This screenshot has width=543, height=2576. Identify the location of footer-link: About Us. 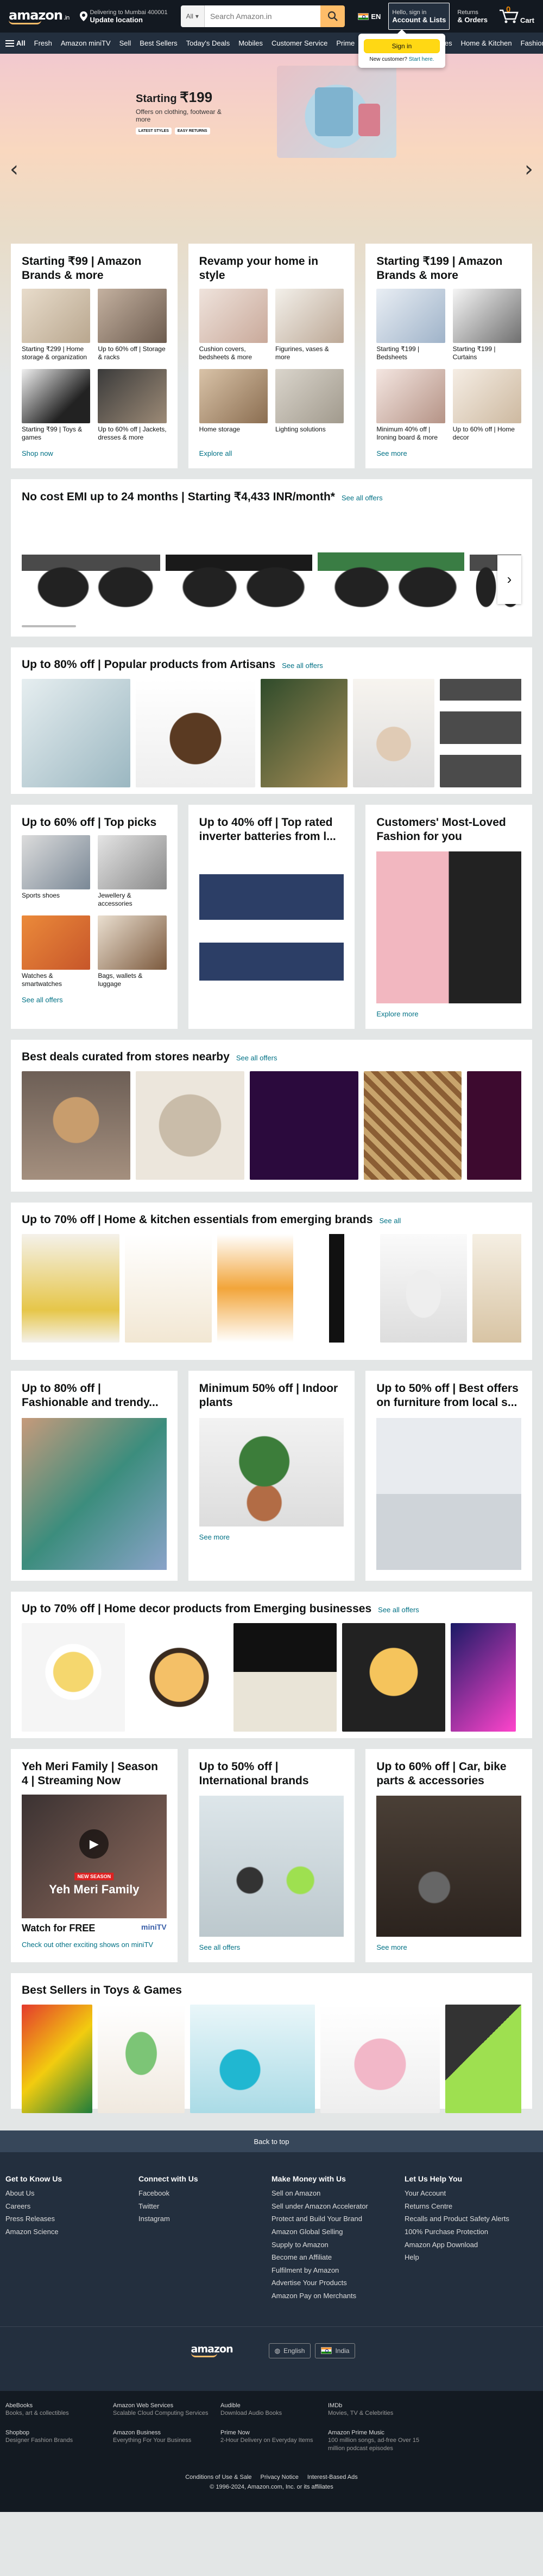
(71, 2193).